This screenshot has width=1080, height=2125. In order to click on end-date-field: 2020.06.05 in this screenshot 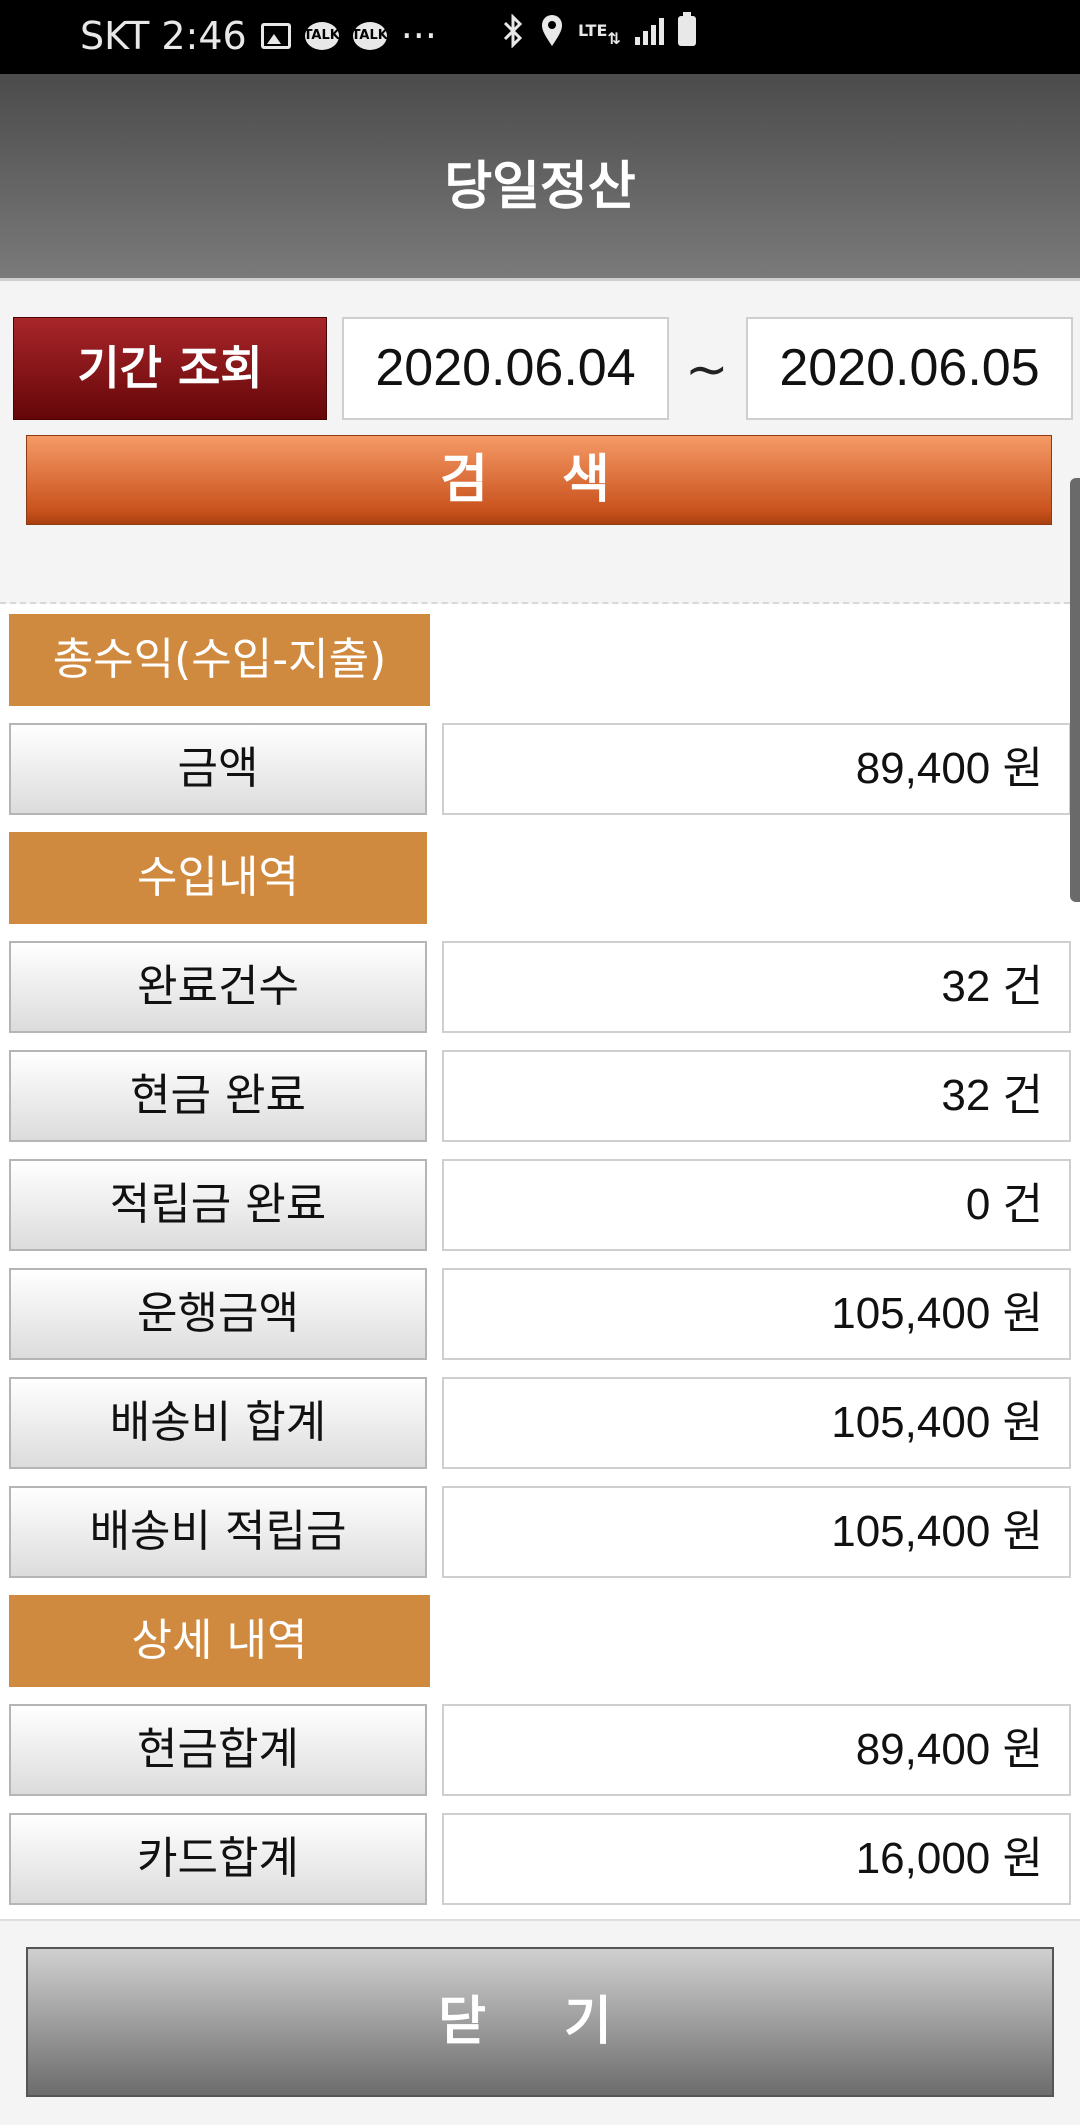, I will do `click(909, 368)`.